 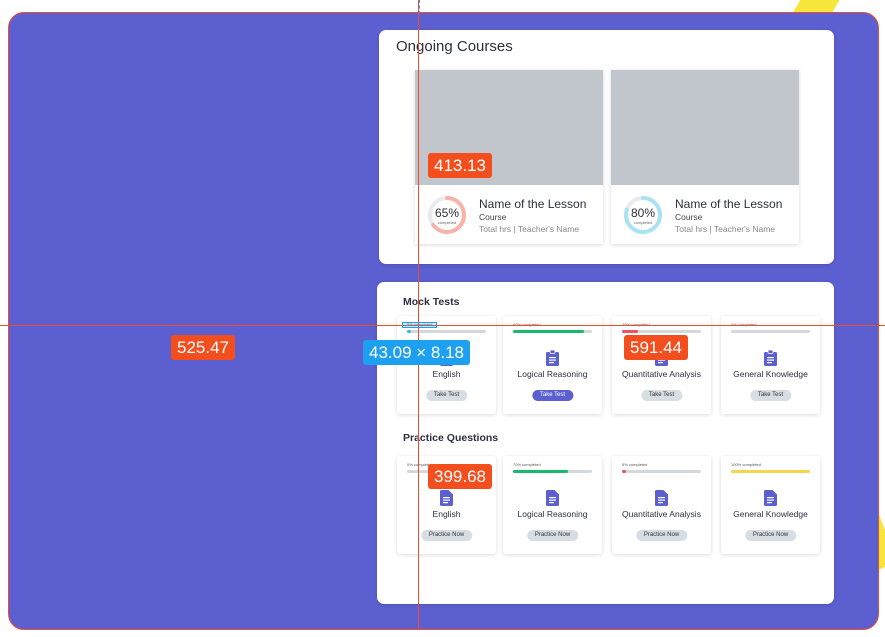 What do you see at coordinates (418, 315) in the screenshot?
I see `measure-guide-vertical` at bounding box center [418, 315].